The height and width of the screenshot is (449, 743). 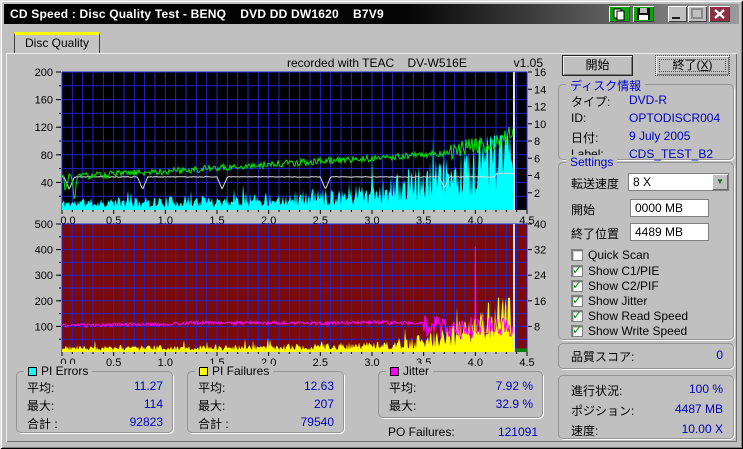 I want to click on svg-text: 14, so click(x=540, y=90).